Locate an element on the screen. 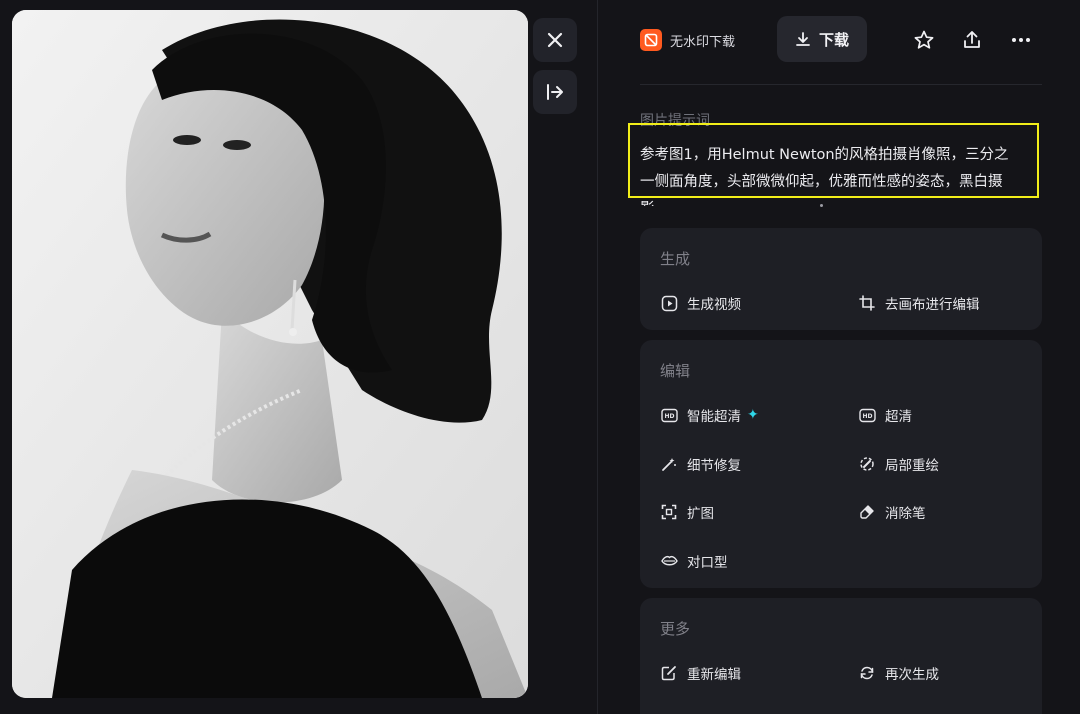 The image size is (1080, 714). panel-toolbar: 无水印下载 下载 is located at coordinates (841, 40).